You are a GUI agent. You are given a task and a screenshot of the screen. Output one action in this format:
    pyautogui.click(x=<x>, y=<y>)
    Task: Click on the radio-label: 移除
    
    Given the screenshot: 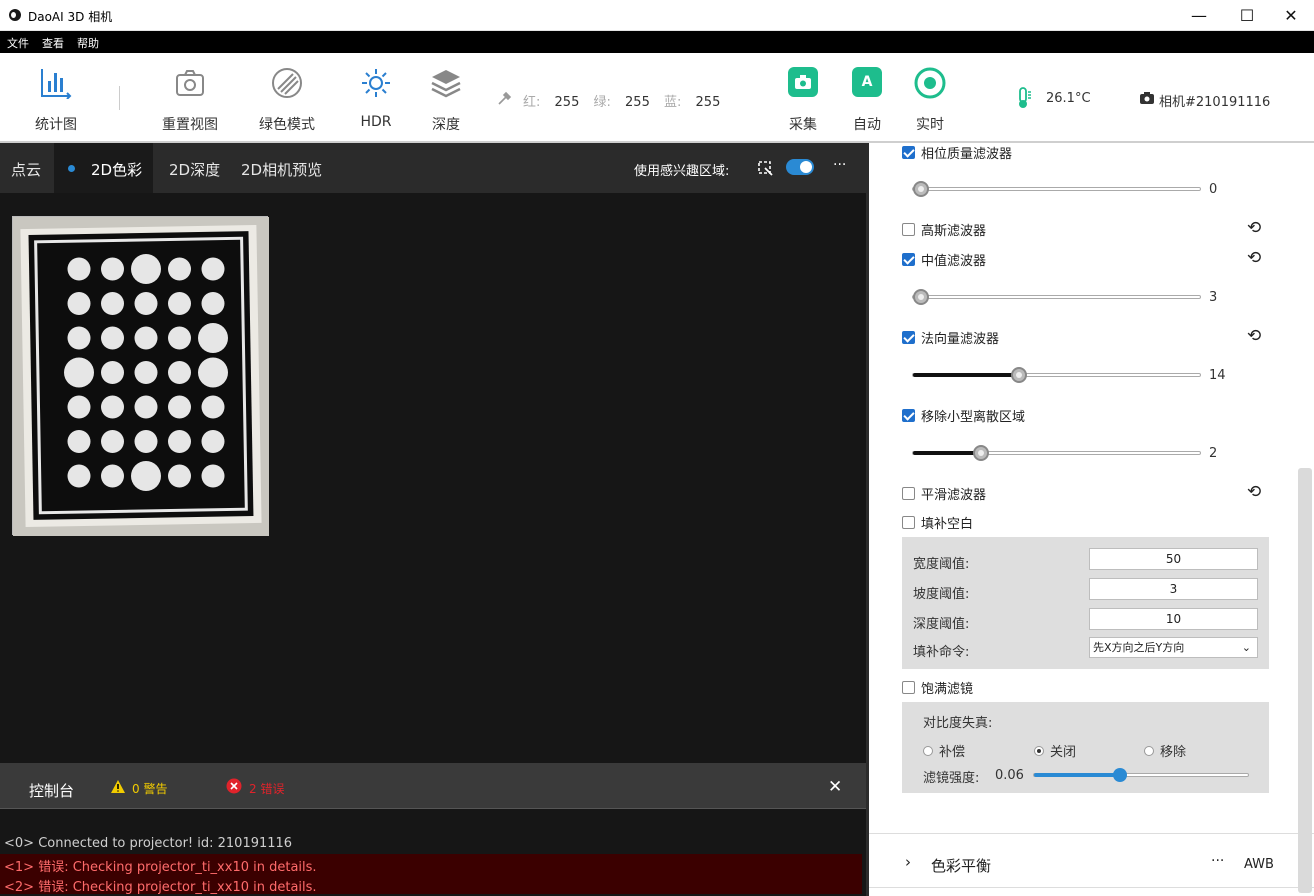 What is the action you would take?
    pyautogui.click(x=1173, y=752)
    